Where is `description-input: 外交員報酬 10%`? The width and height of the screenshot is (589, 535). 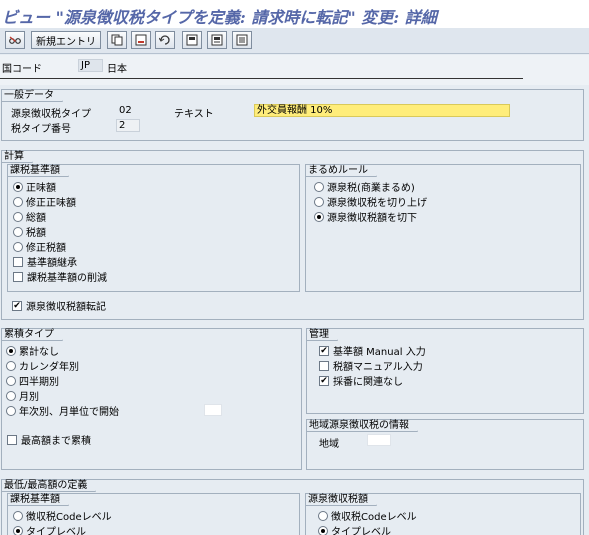 description-input: 外交員報酬 10% is located at coordinates (382, 110).